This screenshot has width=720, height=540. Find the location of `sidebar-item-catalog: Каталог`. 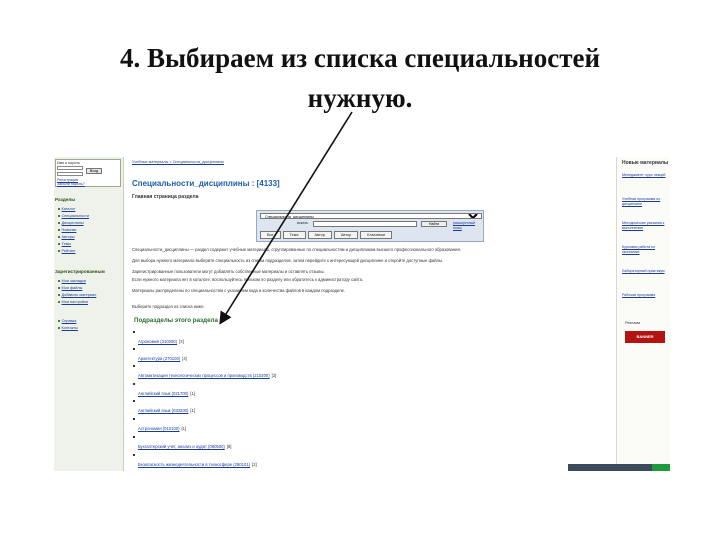

sidebar-item-catalog: Каталог is located at coordinates (66, 209).